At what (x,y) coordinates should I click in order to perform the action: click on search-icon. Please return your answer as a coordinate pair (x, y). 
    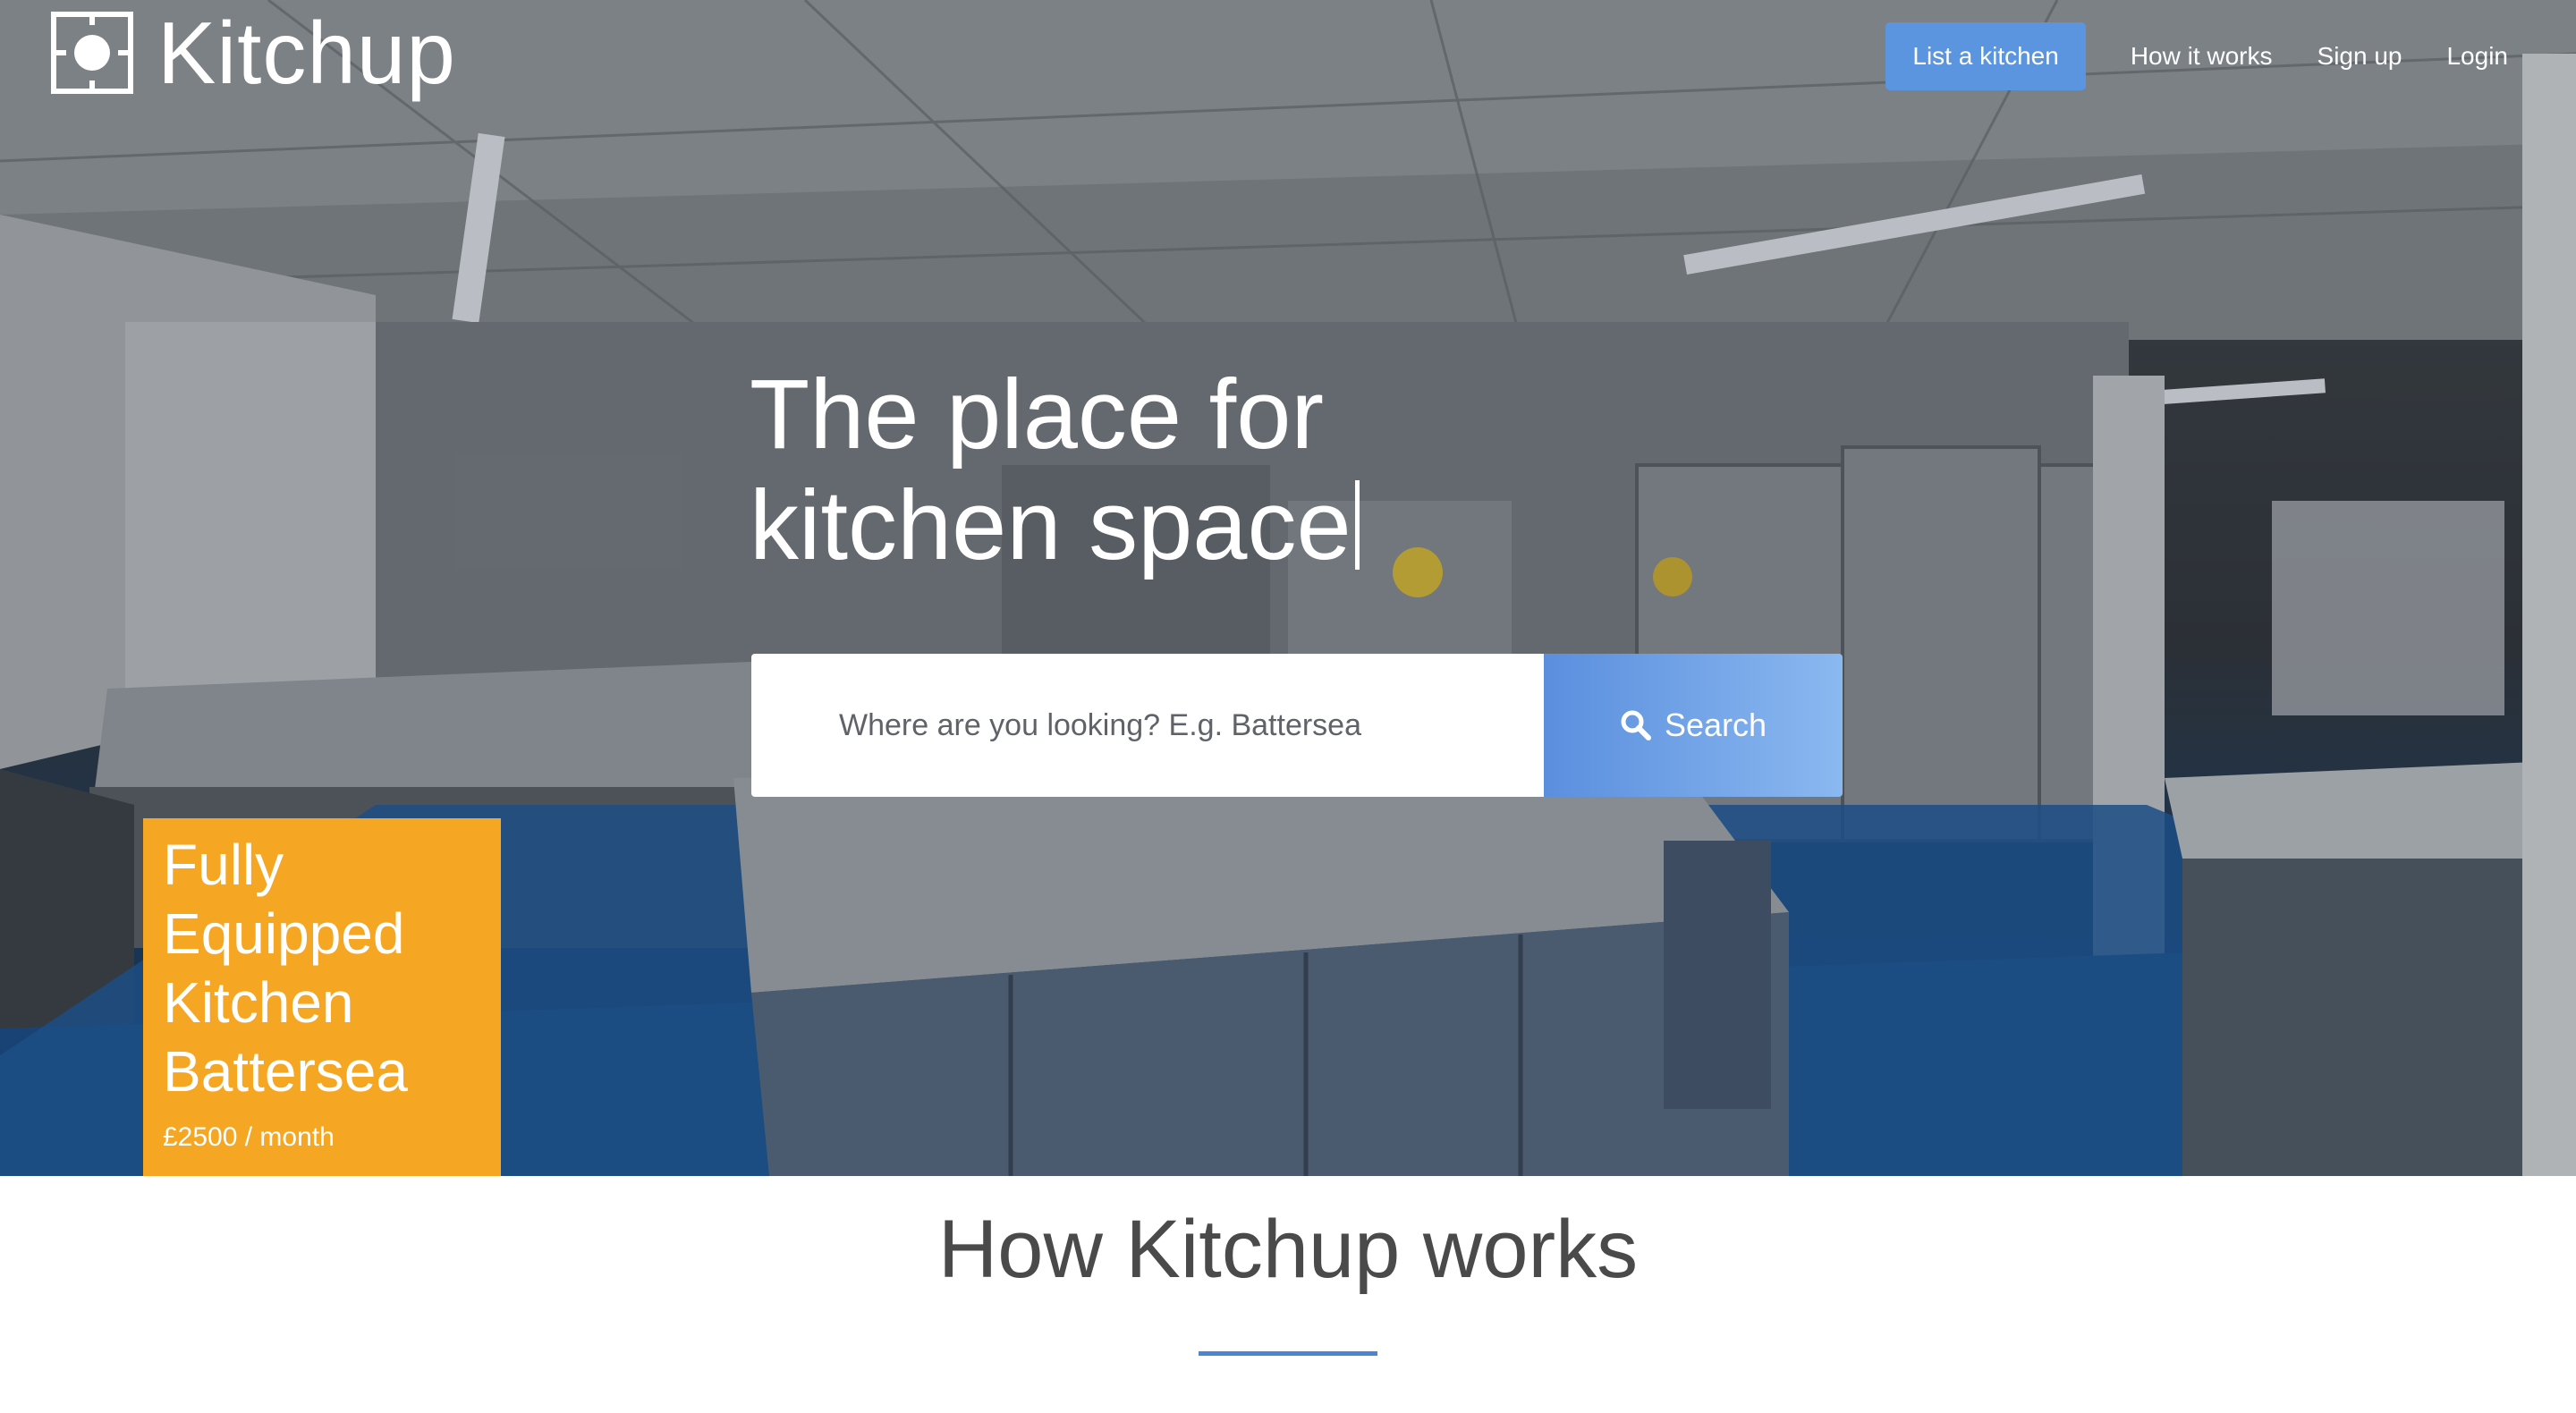
    Looking at the image, I should click on (1636, 725).